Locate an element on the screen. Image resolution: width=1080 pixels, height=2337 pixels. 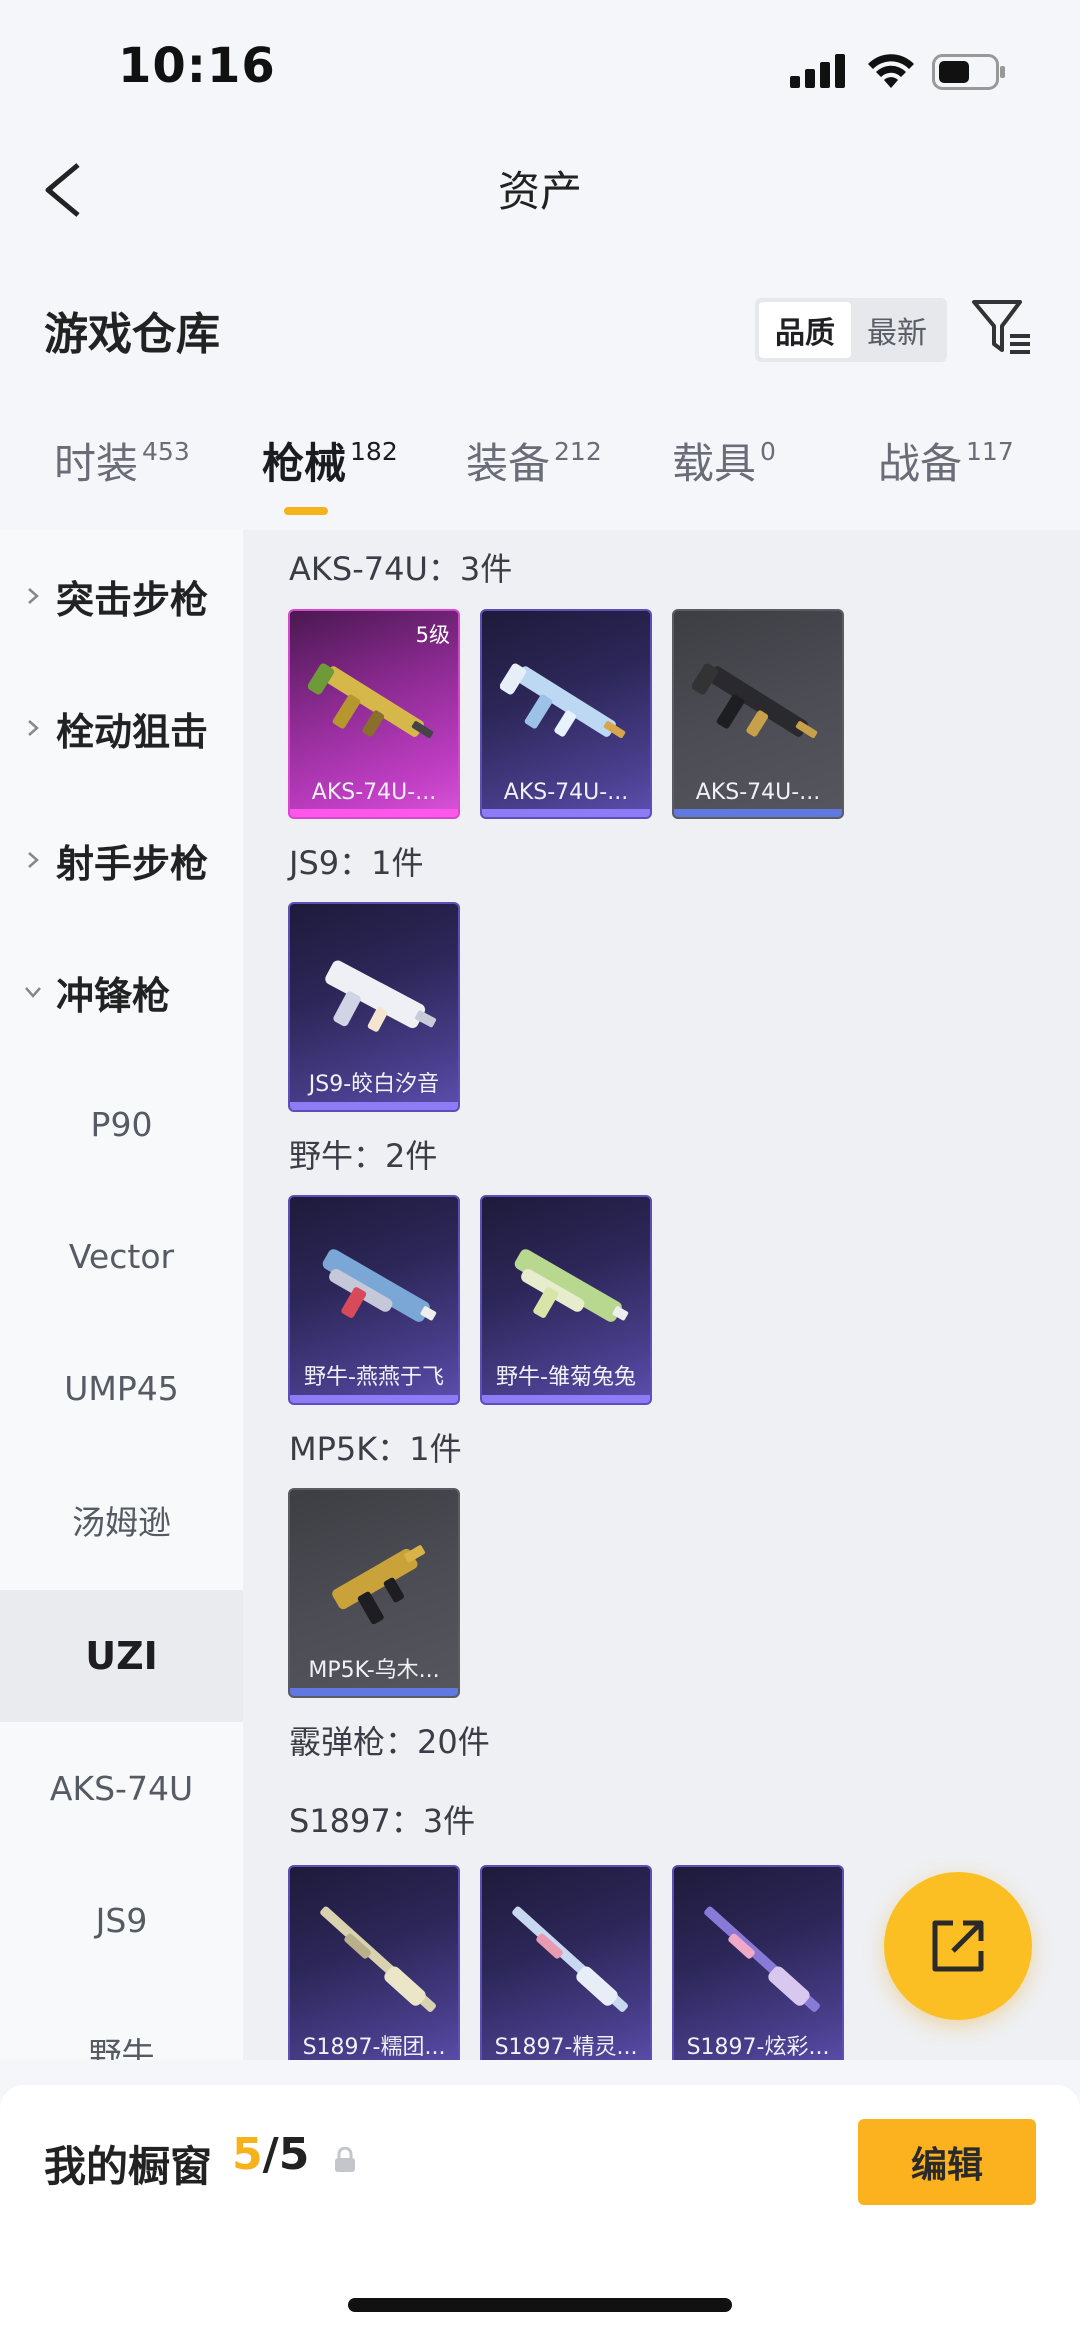
sidebar-item-label: 汤姆逊 is located at coordinates (121, 1522).